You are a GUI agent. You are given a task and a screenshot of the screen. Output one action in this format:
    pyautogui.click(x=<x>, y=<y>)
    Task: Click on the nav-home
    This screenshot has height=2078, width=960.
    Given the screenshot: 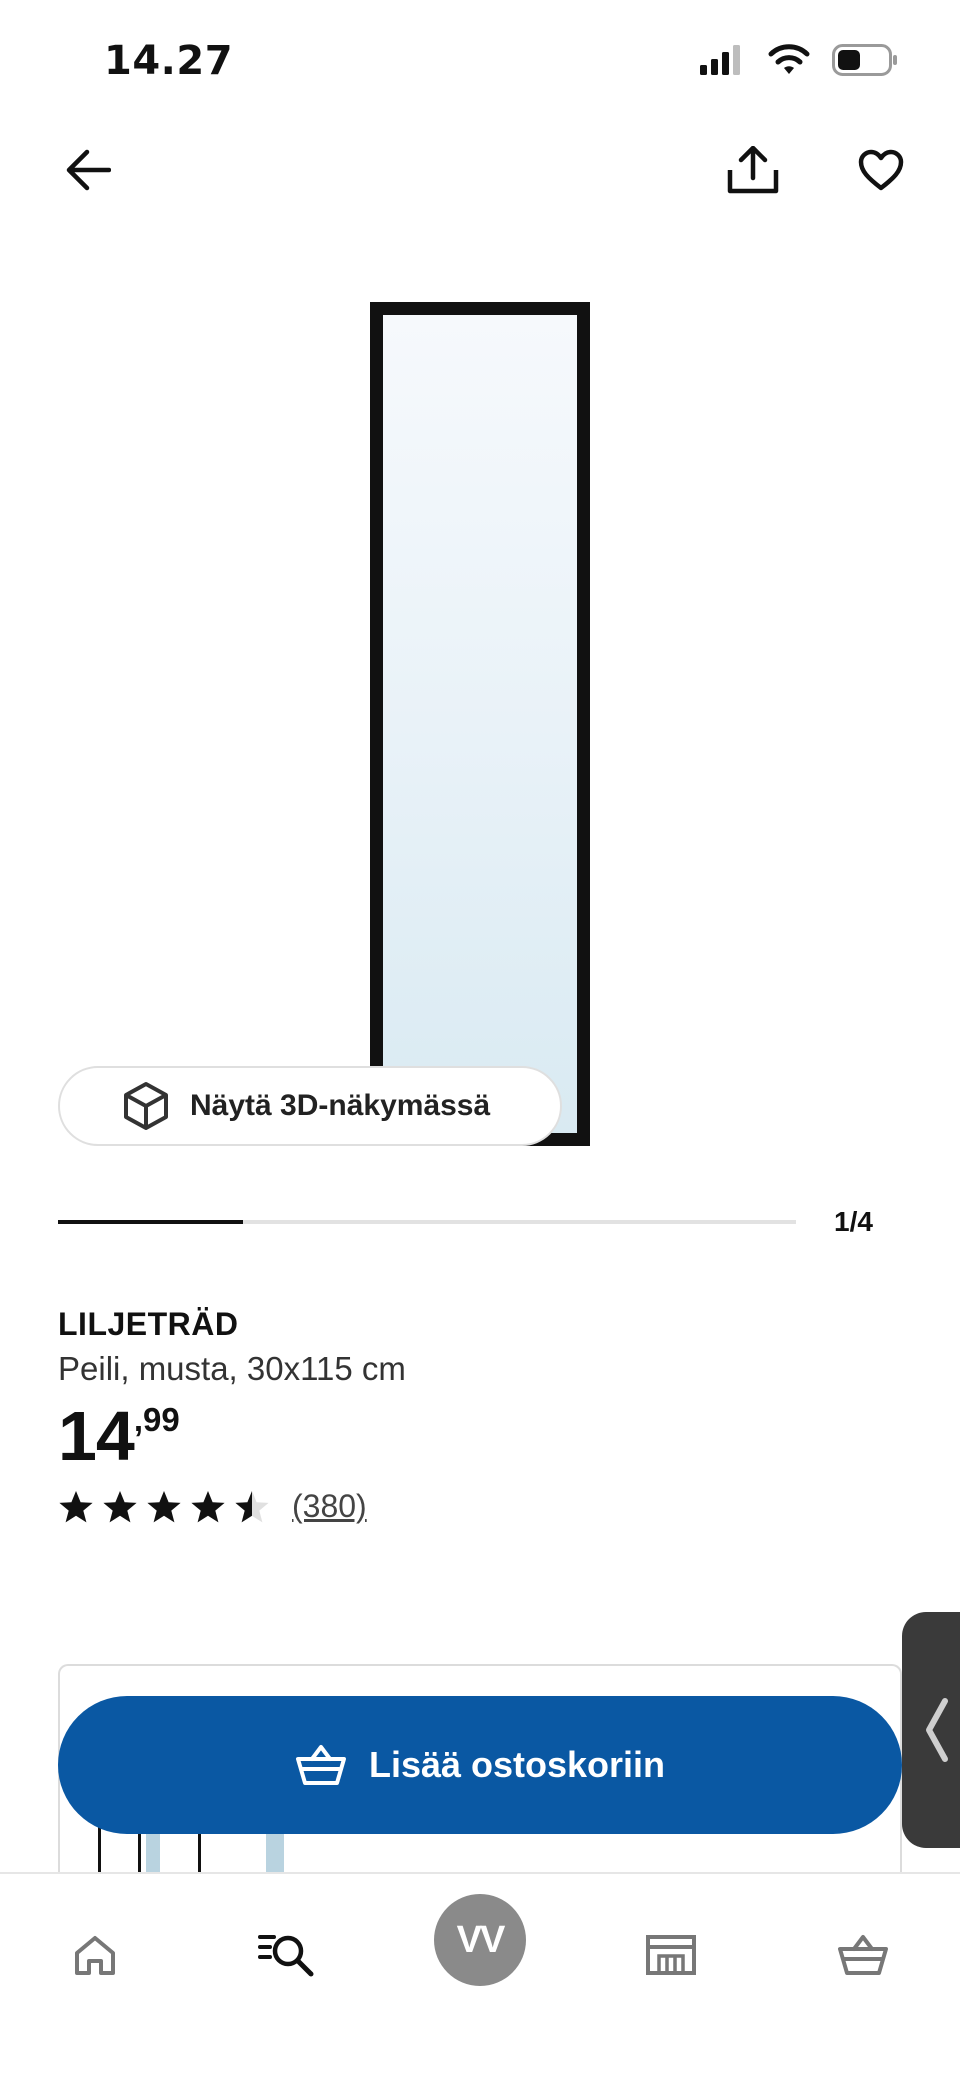 What is the action you would take?
    pyautogui.click(x=95, y=1955)
    